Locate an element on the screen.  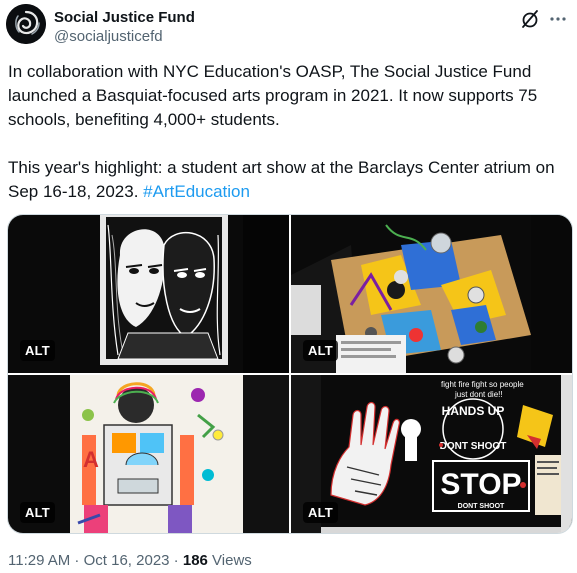
hands-up-text: HANDS UP is located at coordinates (473, 411).